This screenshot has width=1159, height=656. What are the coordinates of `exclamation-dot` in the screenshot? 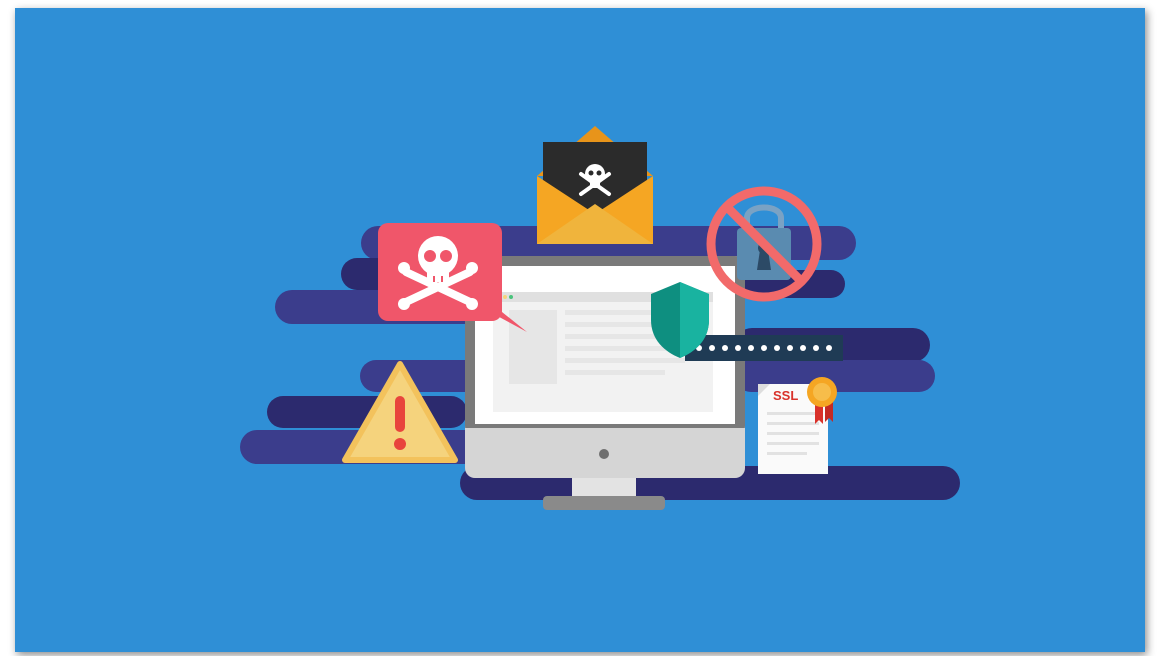 It's located at (400, 444).